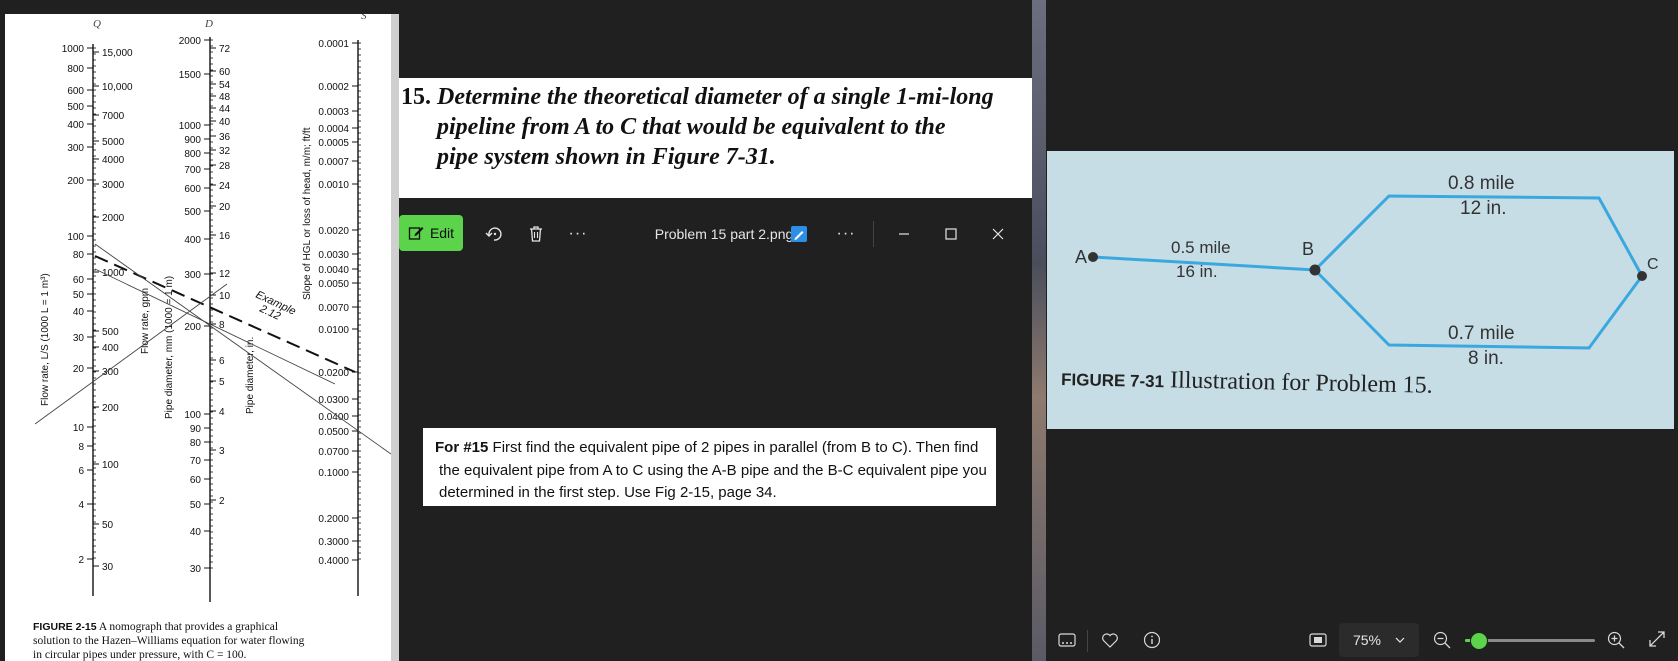  I want to click on q-header: Q, so click(97, 24).